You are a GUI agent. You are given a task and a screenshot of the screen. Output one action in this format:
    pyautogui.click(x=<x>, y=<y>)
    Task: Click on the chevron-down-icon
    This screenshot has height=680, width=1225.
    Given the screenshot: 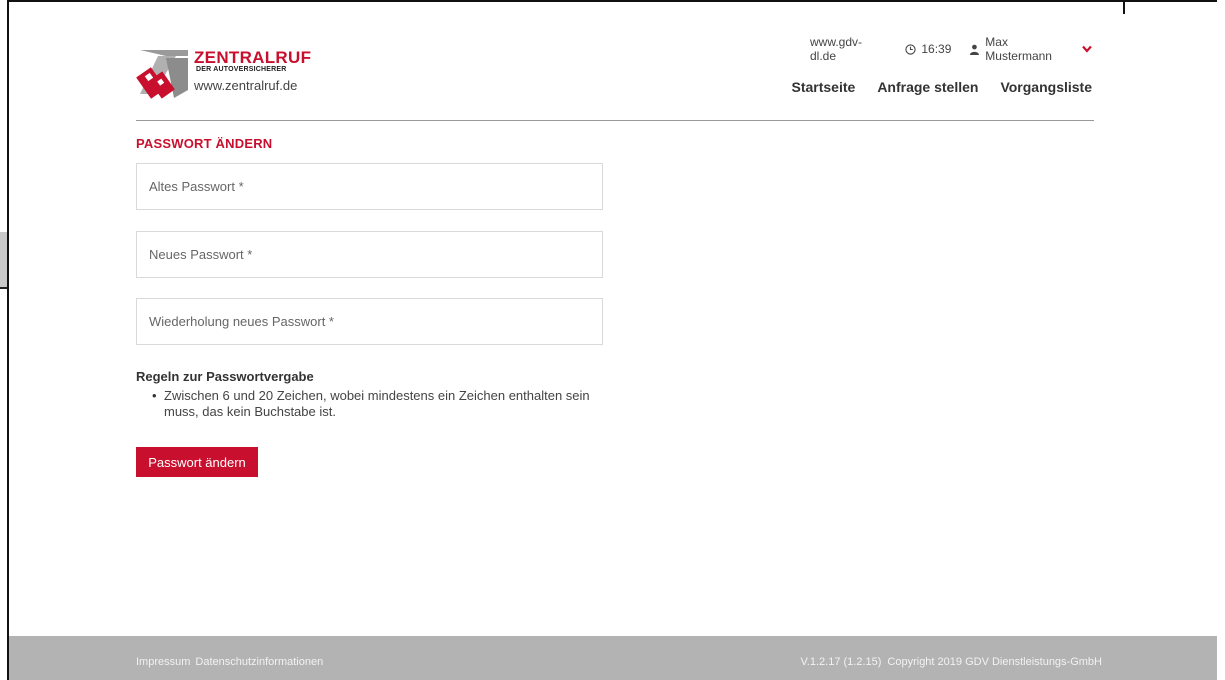 What is the action you would take?
    pyautogui.click(x=1087, y=49)
    